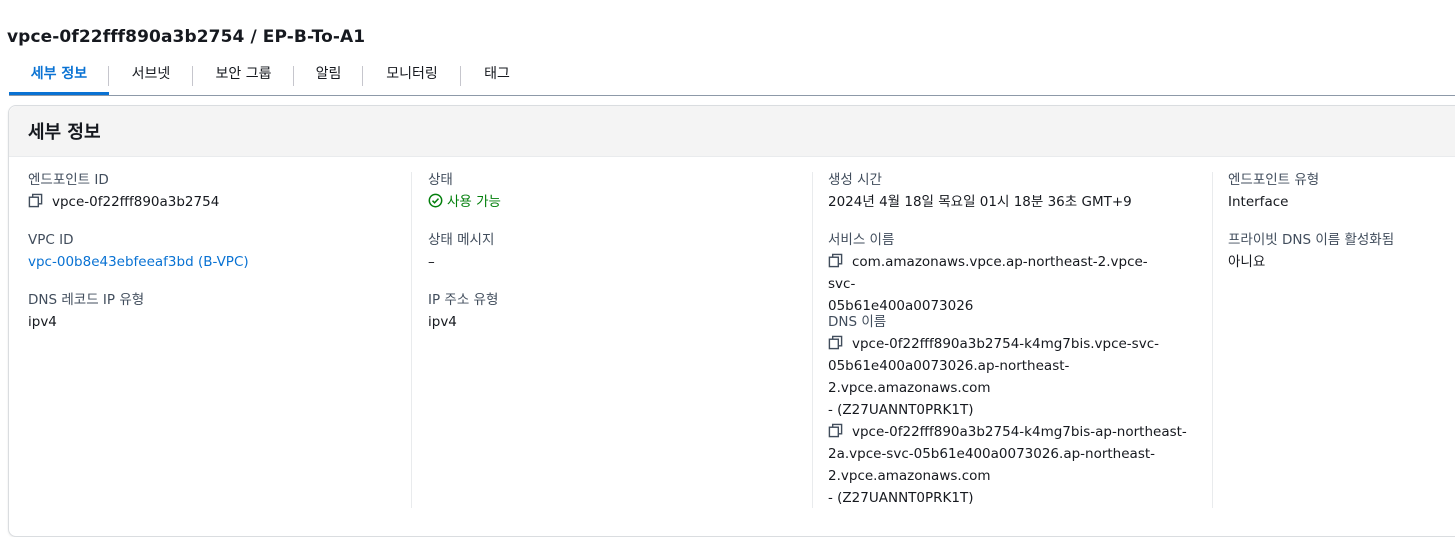  What do you see at coordinates (412, 76) in the screenshot?
I see `tab-monitoring: 모니터링` at bounding box center [412, 76].